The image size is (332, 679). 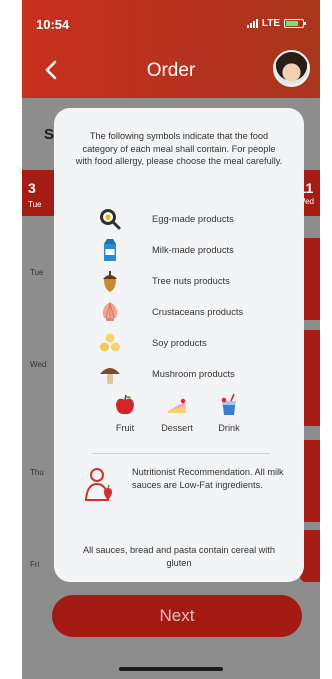 What do you see at coordinates (252, 23) in the screenshot?
I see `signal-icon` at bounding box center [252, 23].